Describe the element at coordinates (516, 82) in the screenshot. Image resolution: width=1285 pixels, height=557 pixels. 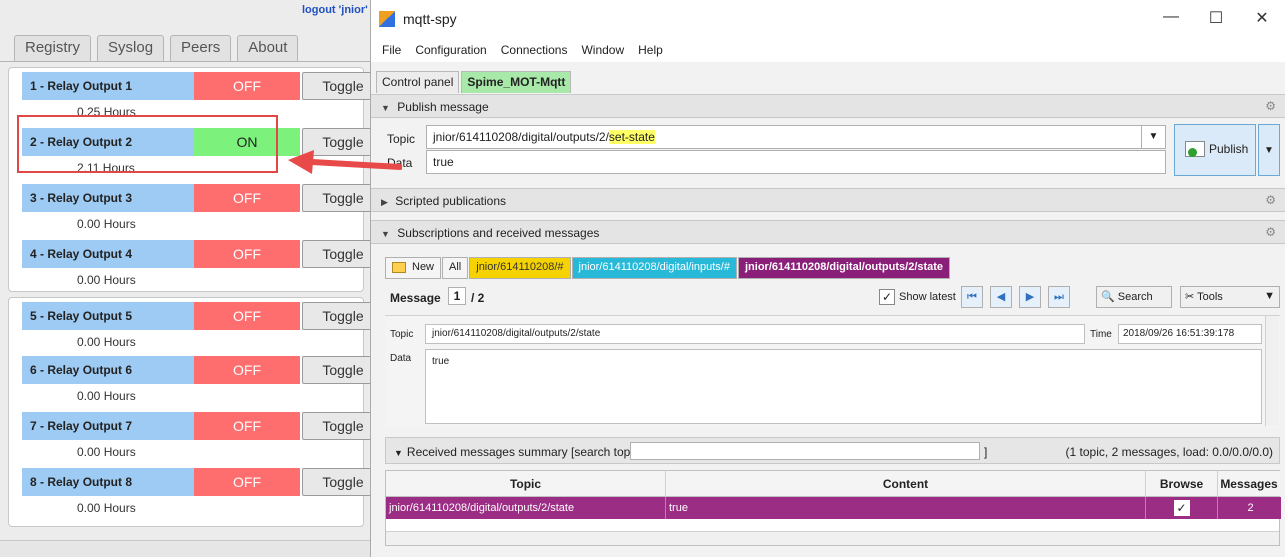
I see `tab-connection: Spime_MOT-Mqtt` at that location.